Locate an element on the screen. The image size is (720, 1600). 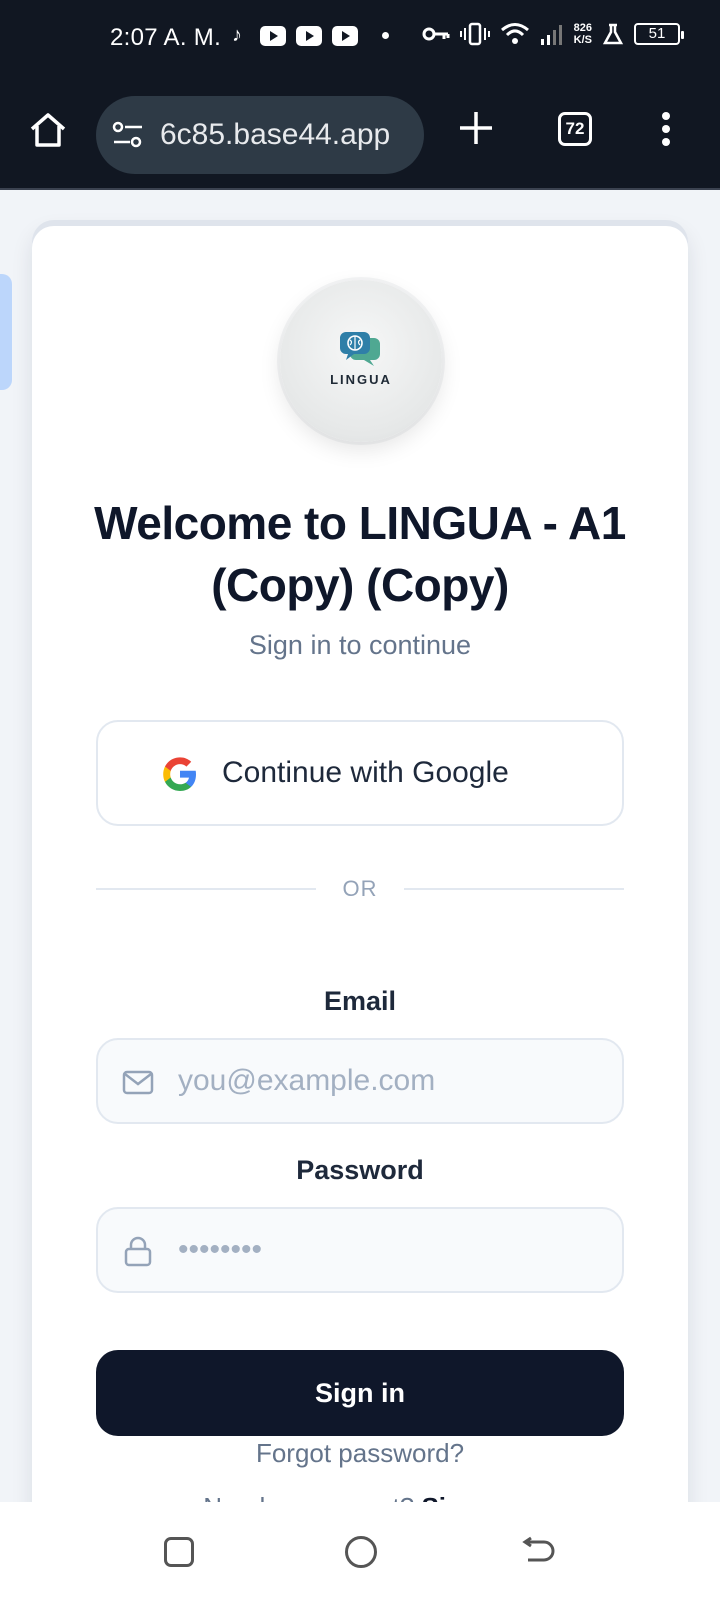
network-speed-value: 826 is located at coordinates (582, 28).